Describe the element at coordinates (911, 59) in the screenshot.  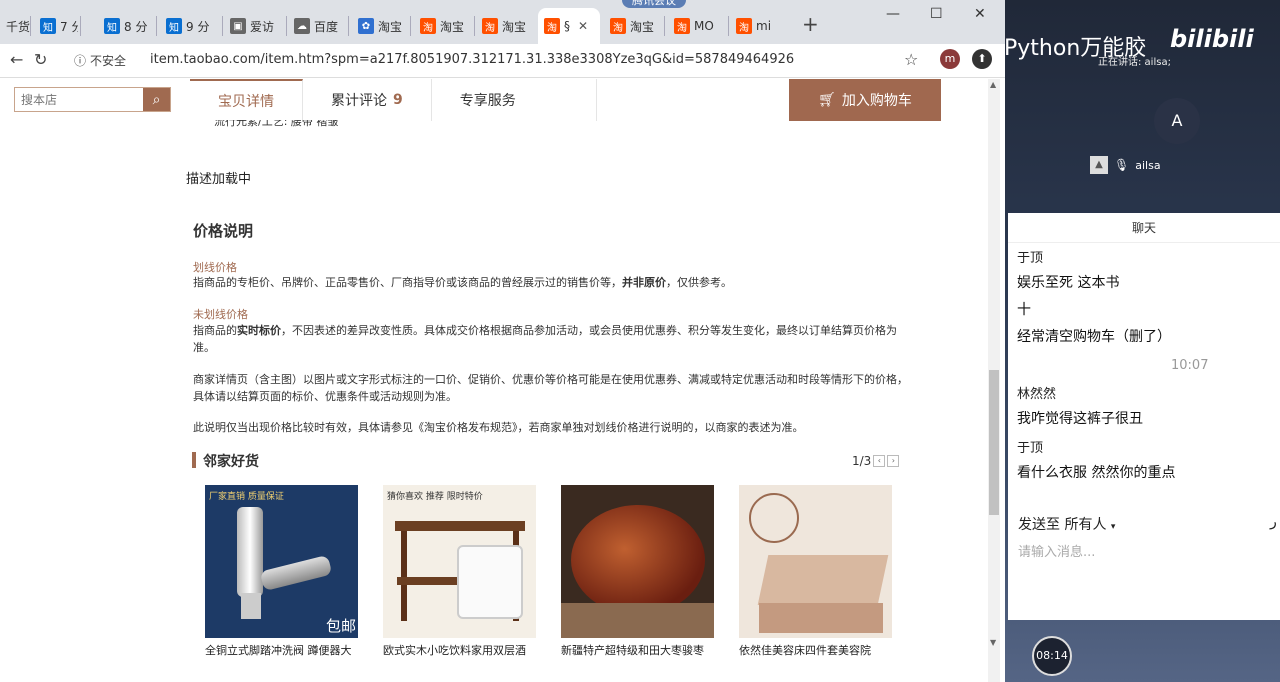
I see `bookmark-star-icon: ☆` at that location.